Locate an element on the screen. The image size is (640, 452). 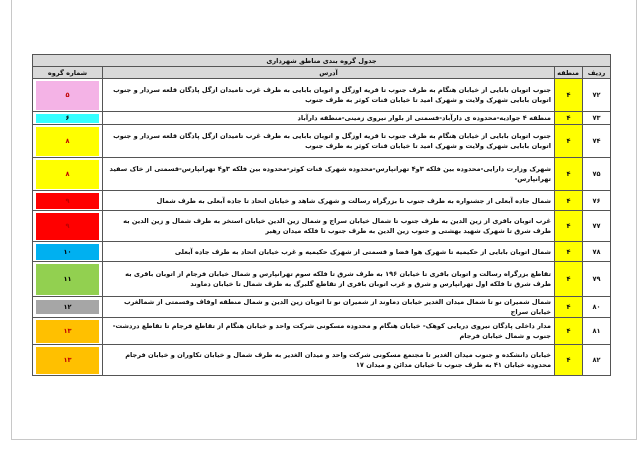
row-number-cell: ۷۸ is located at coordinates (597, 251).